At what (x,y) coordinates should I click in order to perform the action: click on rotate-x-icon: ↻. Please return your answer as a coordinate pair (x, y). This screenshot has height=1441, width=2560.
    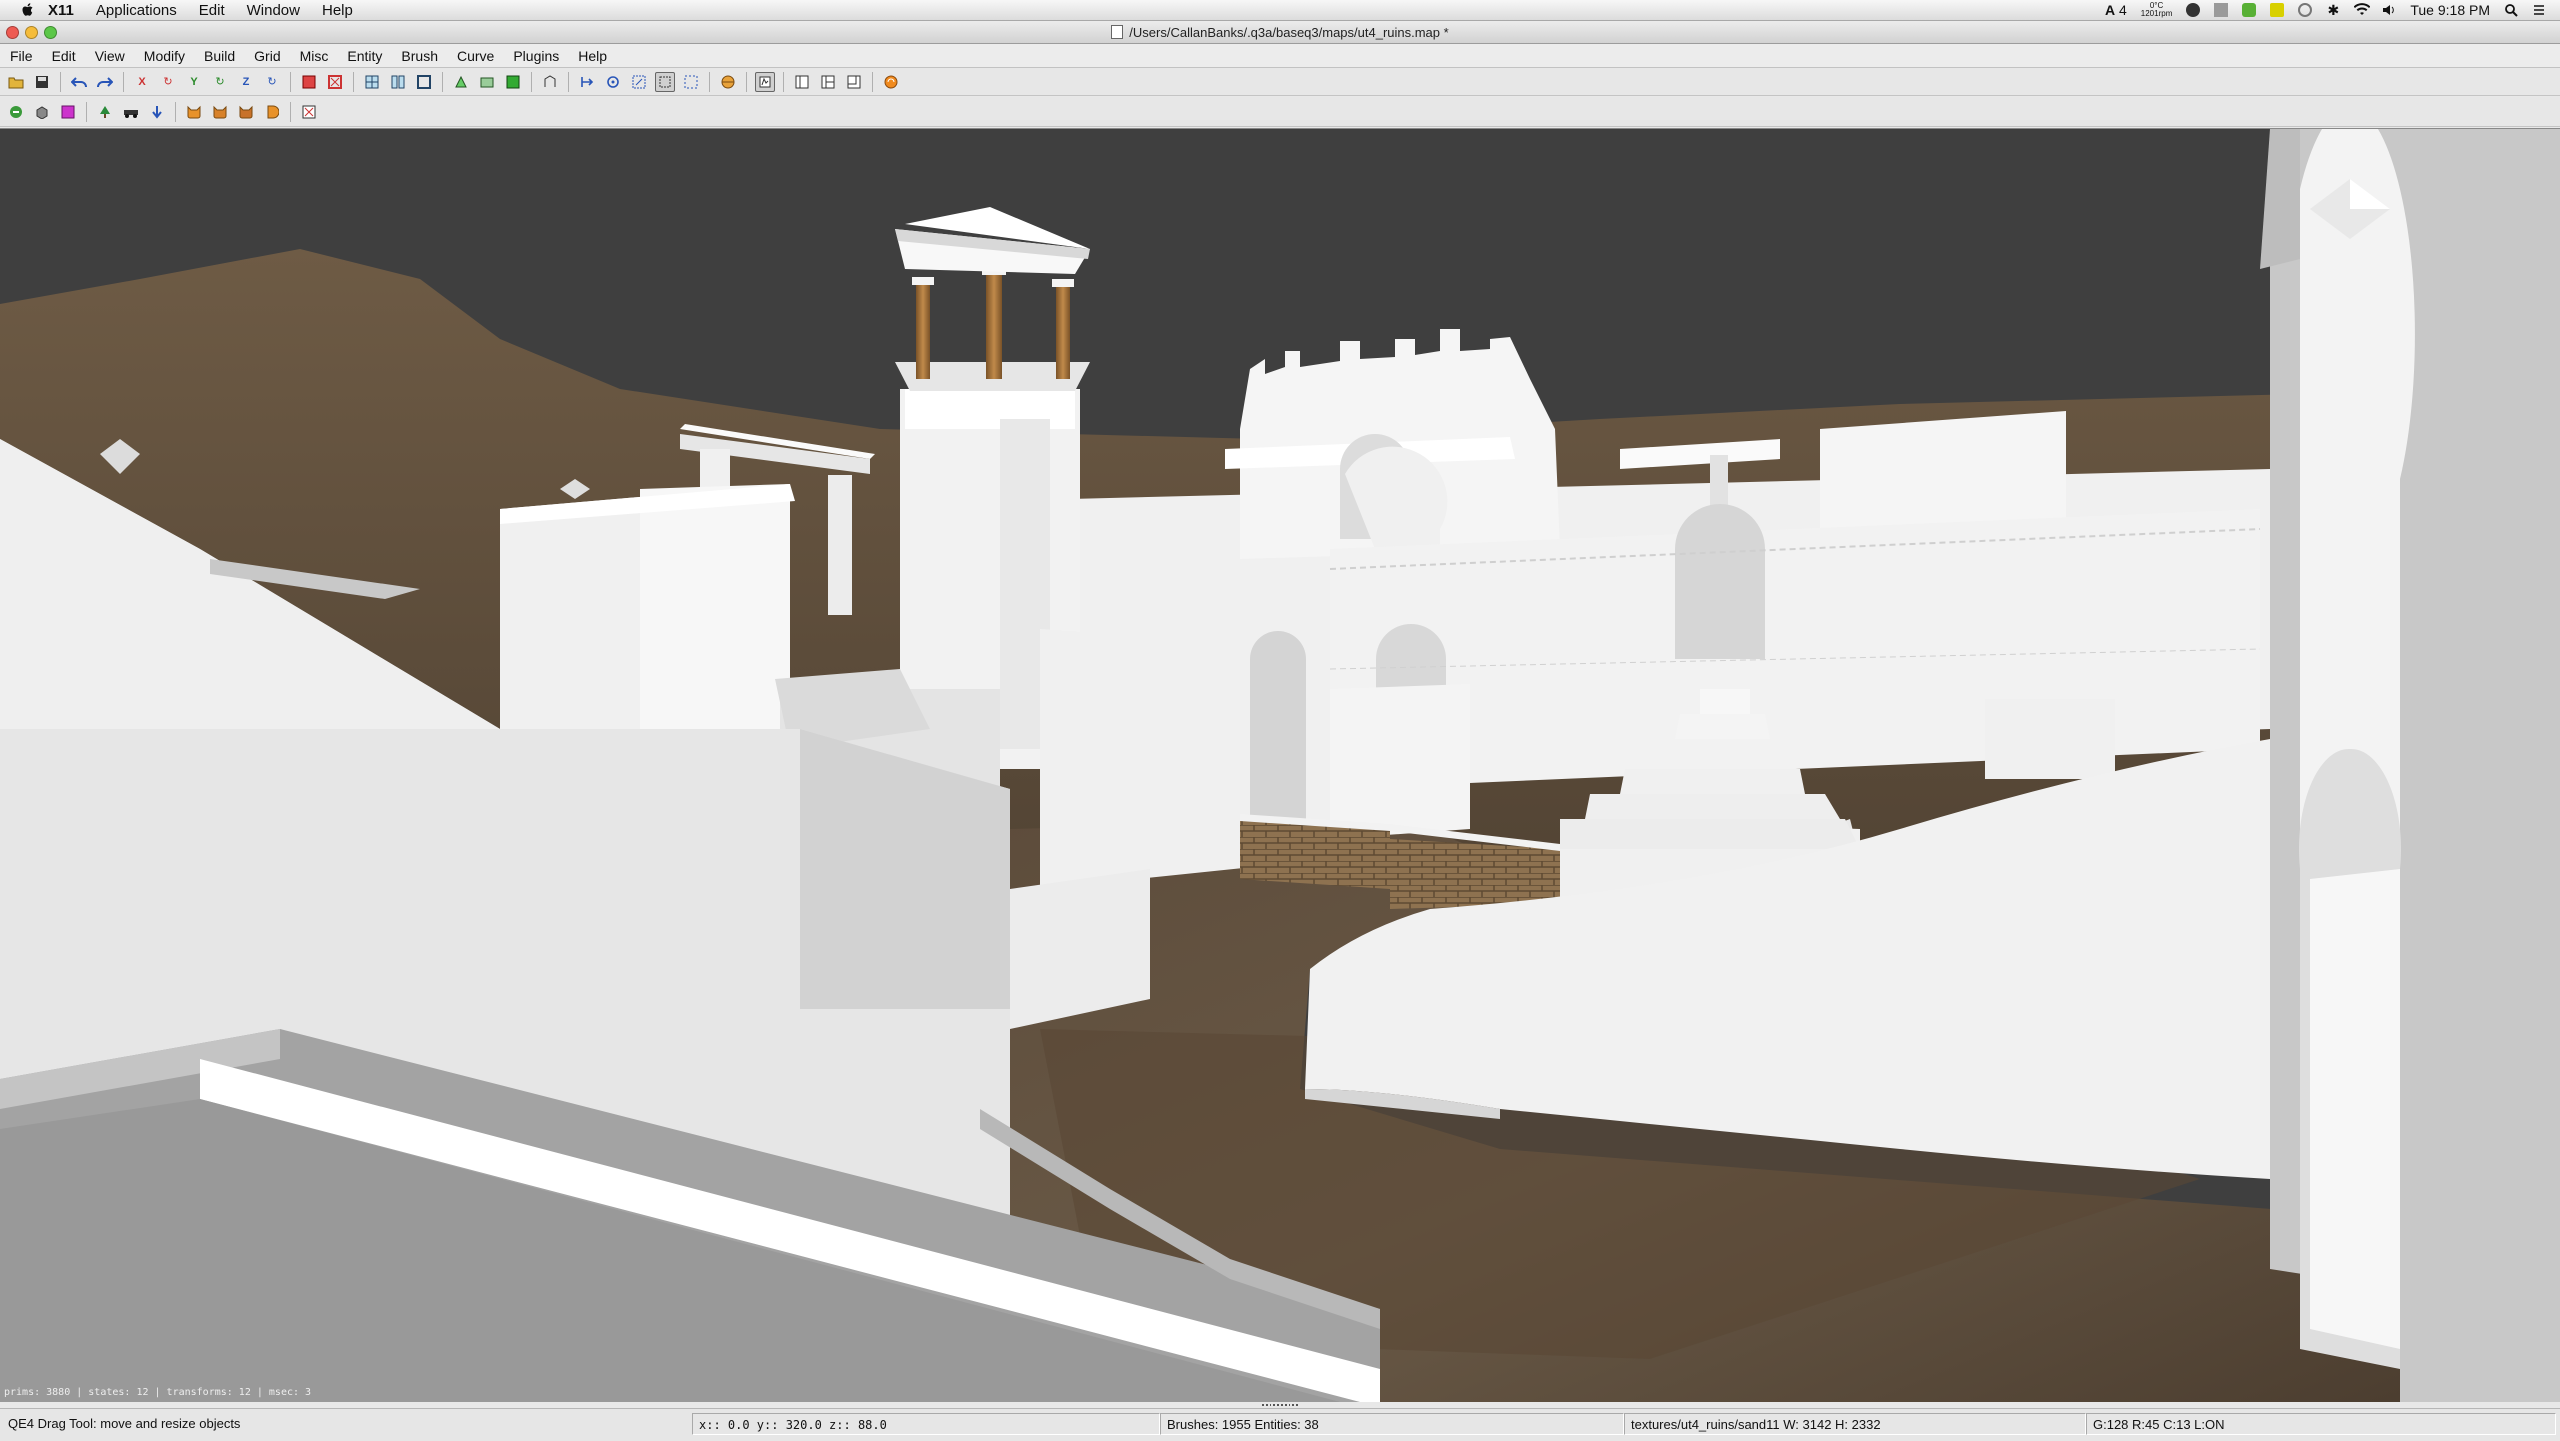
    Looking at the image, I should click on (168, 82).